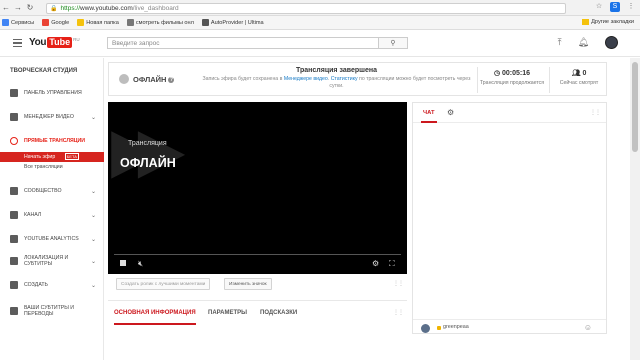  I want to click on sidebar-item-label: ЛОКАЛИЗАЦИЯ И СУБТИТРЫ, so click(46, 261).